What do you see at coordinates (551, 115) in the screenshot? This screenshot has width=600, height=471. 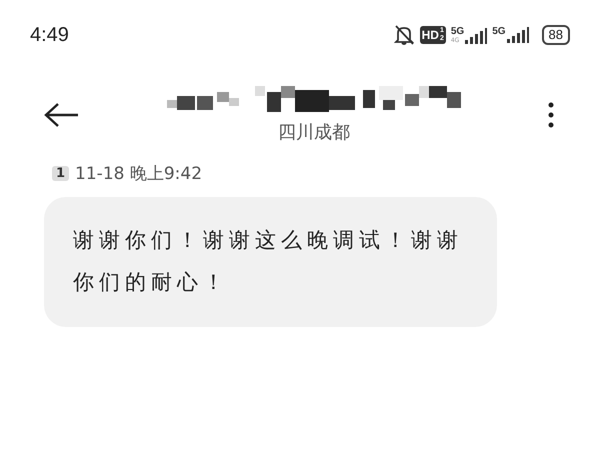 I see `more-menu-icon` at bounding box center [551, 115].